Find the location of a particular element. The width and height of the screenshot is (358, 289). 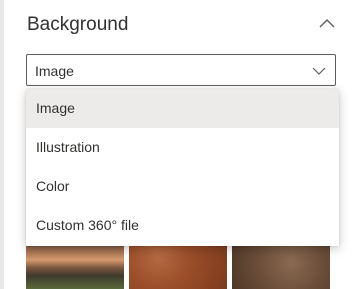

collapse-button is located at coordinates (327, 24).